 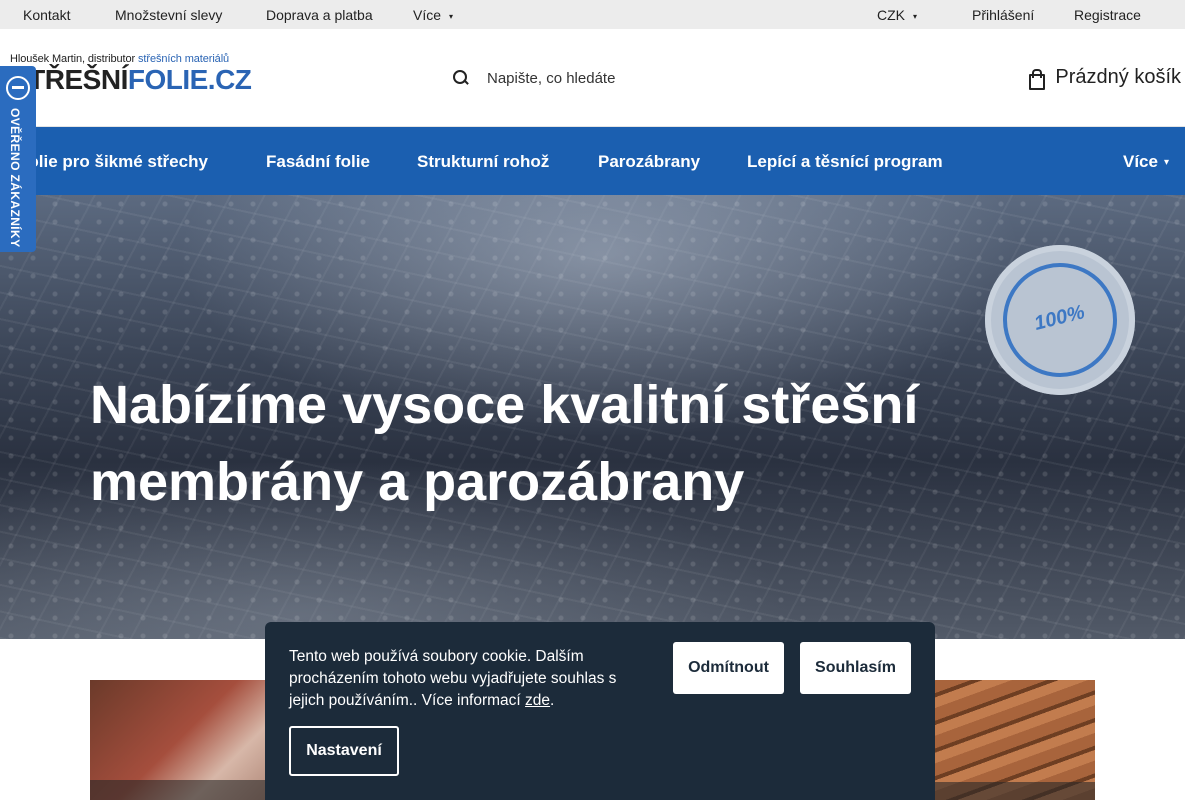 I want to click on cookie-decline-button: Odmítnout, so click(x=728, y=668).